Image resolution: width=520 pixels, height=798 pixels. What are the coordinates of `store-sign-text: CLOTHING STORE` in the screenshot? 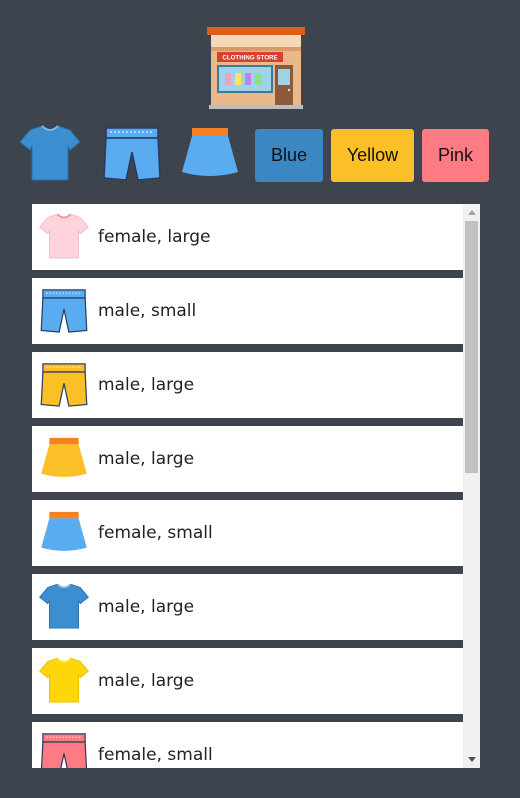 It's located at (249, 58).